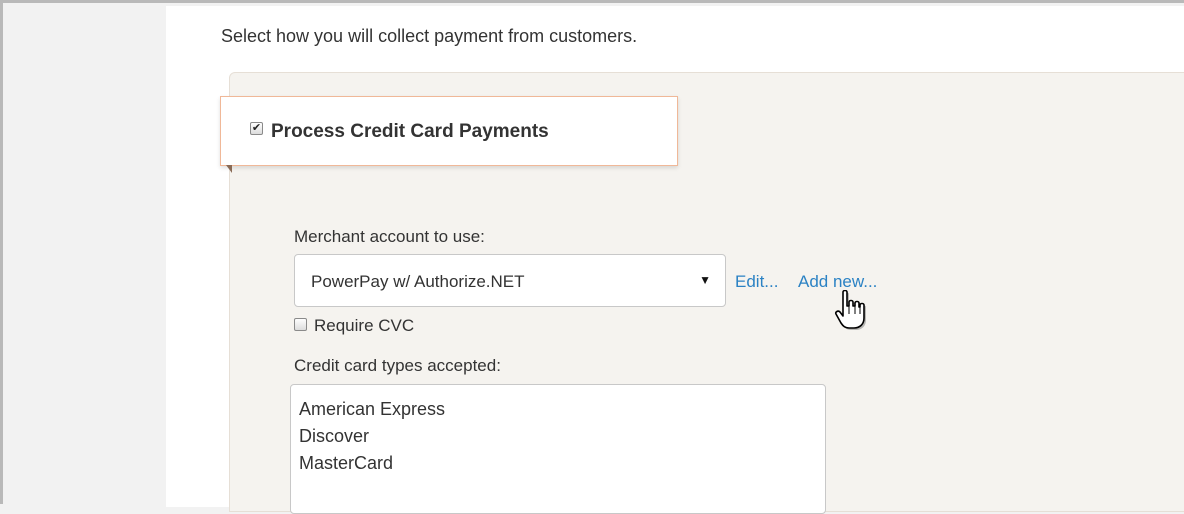  I want to click on card-types-label: Credit card types accepted:, so click(397, 365).